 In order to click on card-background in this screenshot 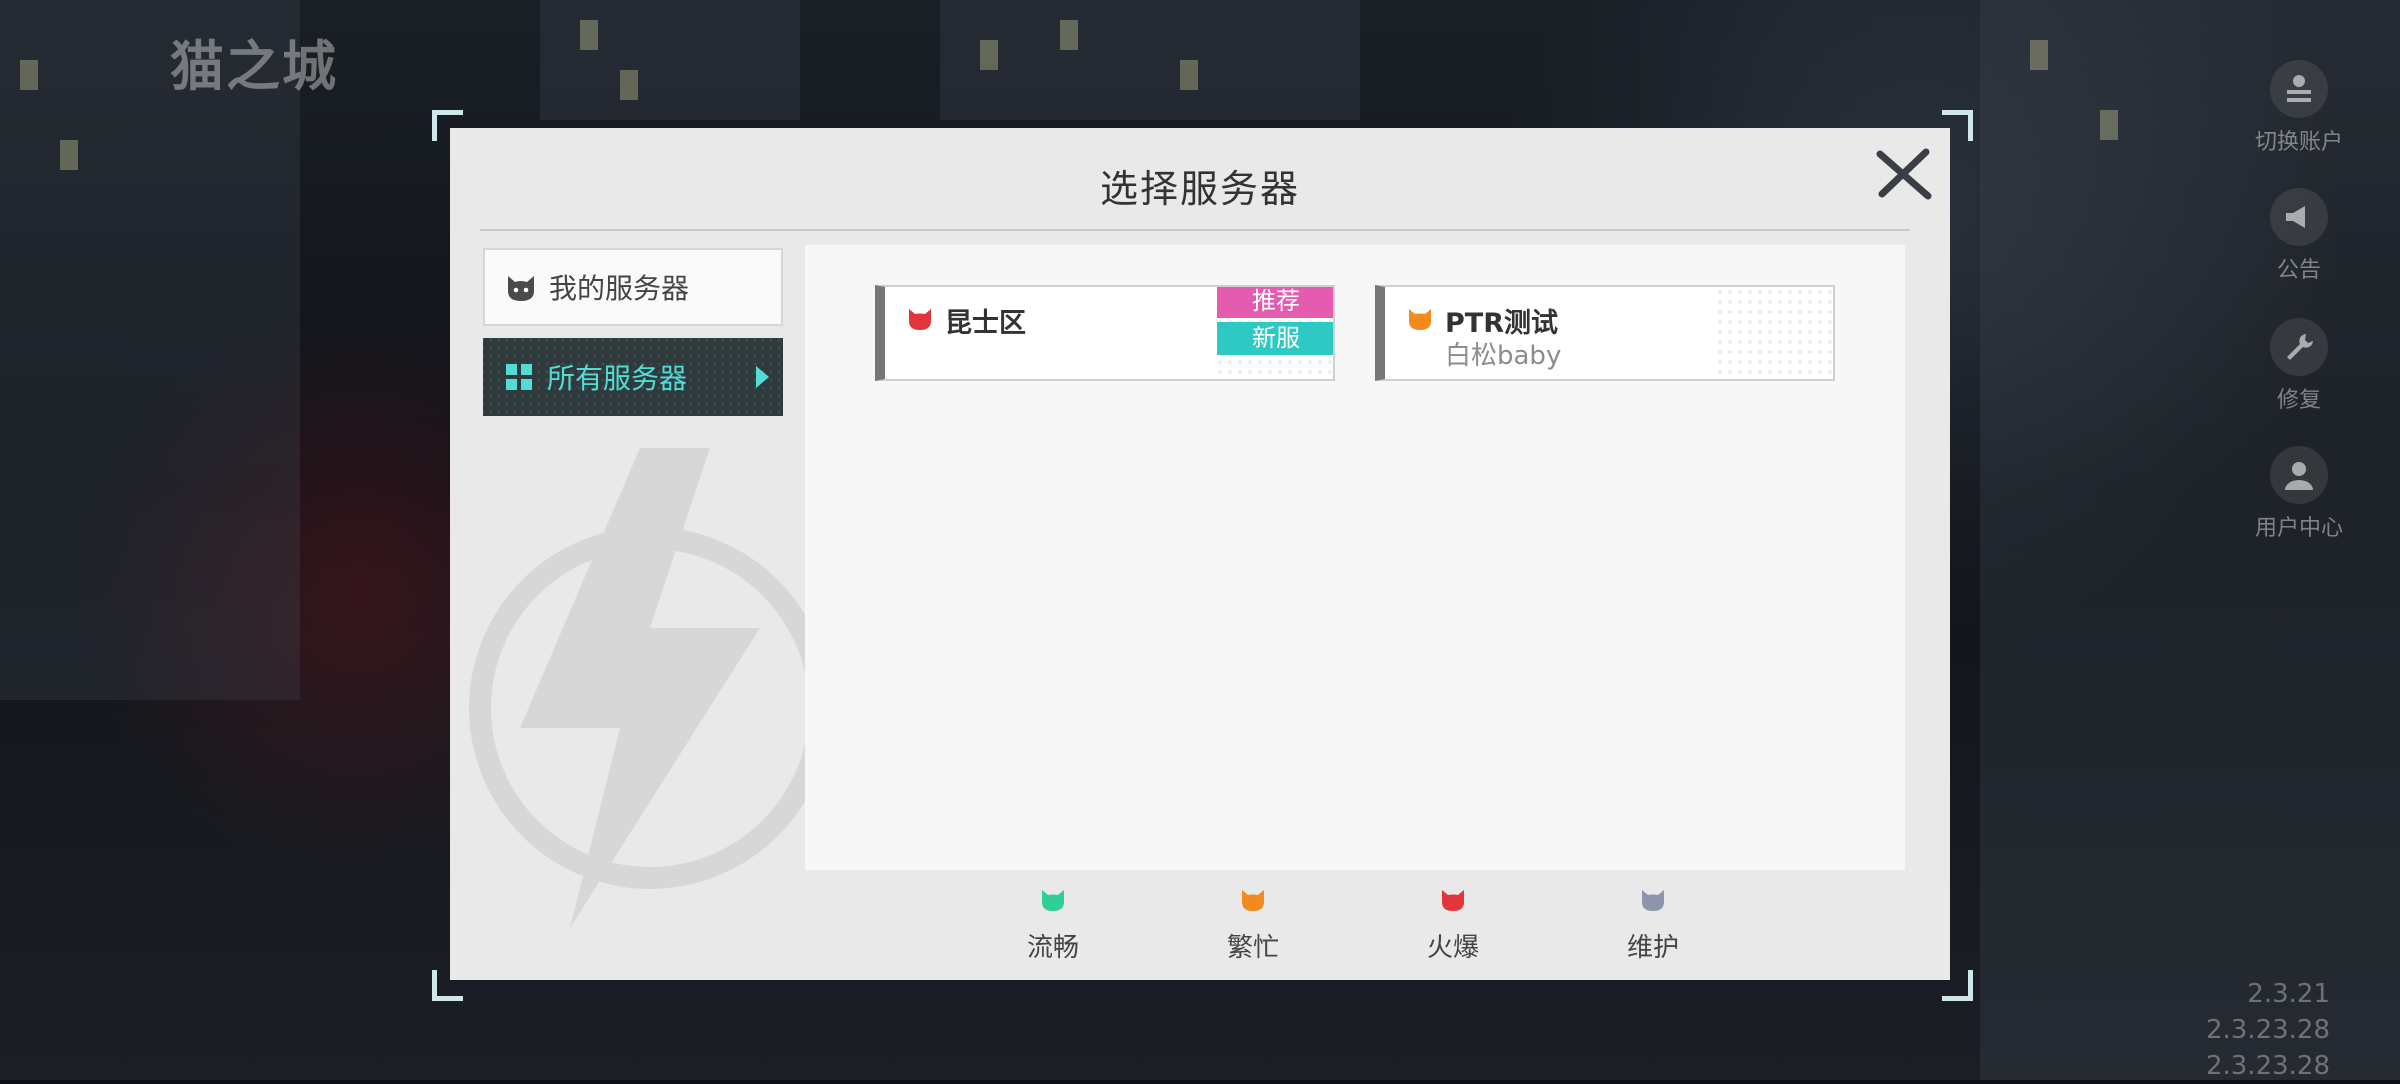, I will do `click(1050, 333)`.